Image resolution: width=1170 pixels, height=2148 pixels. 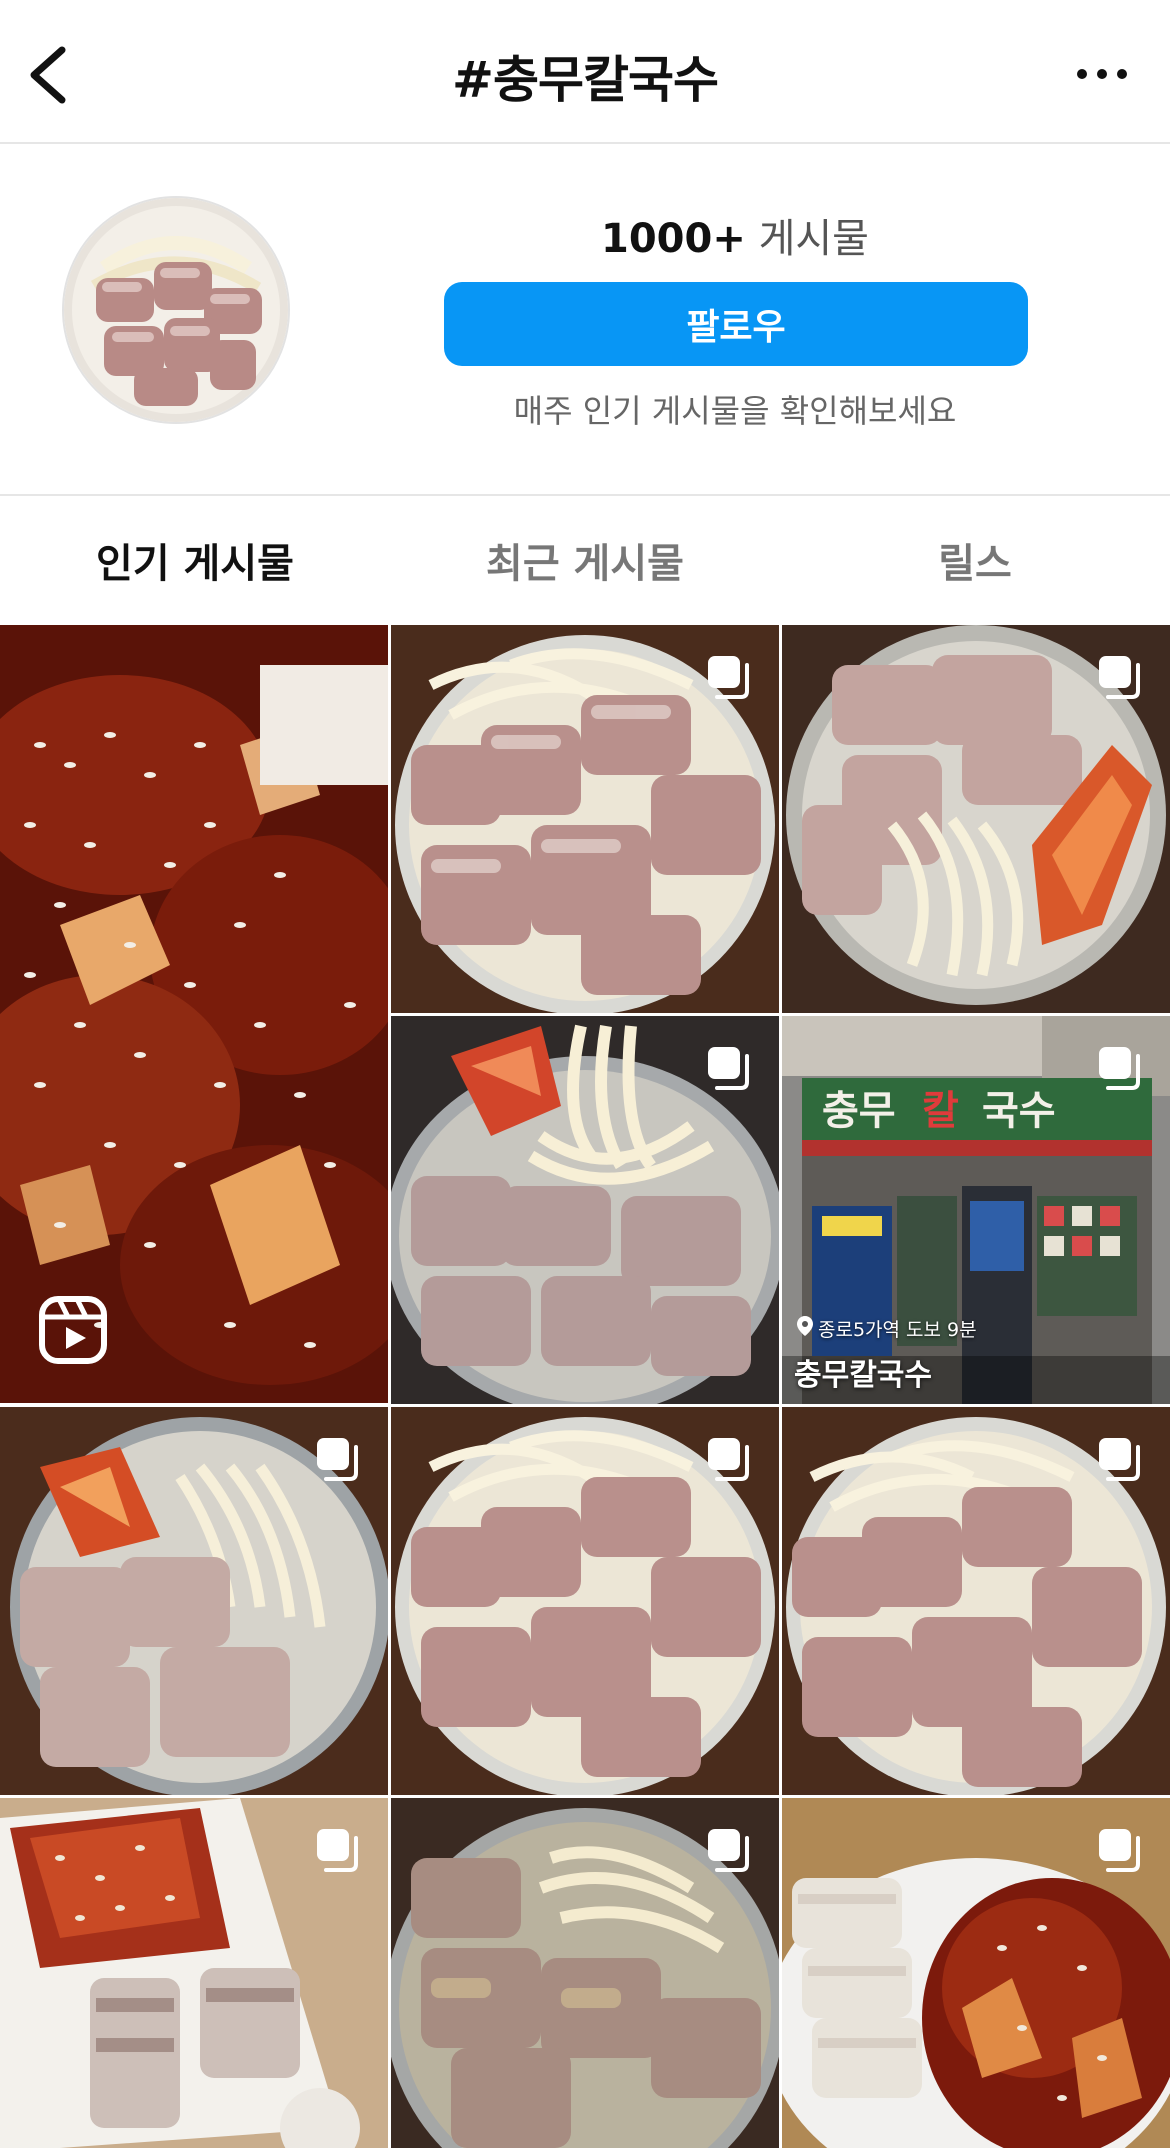 I want to click on follow-button: 팔로우, so click(x=736, y=324).